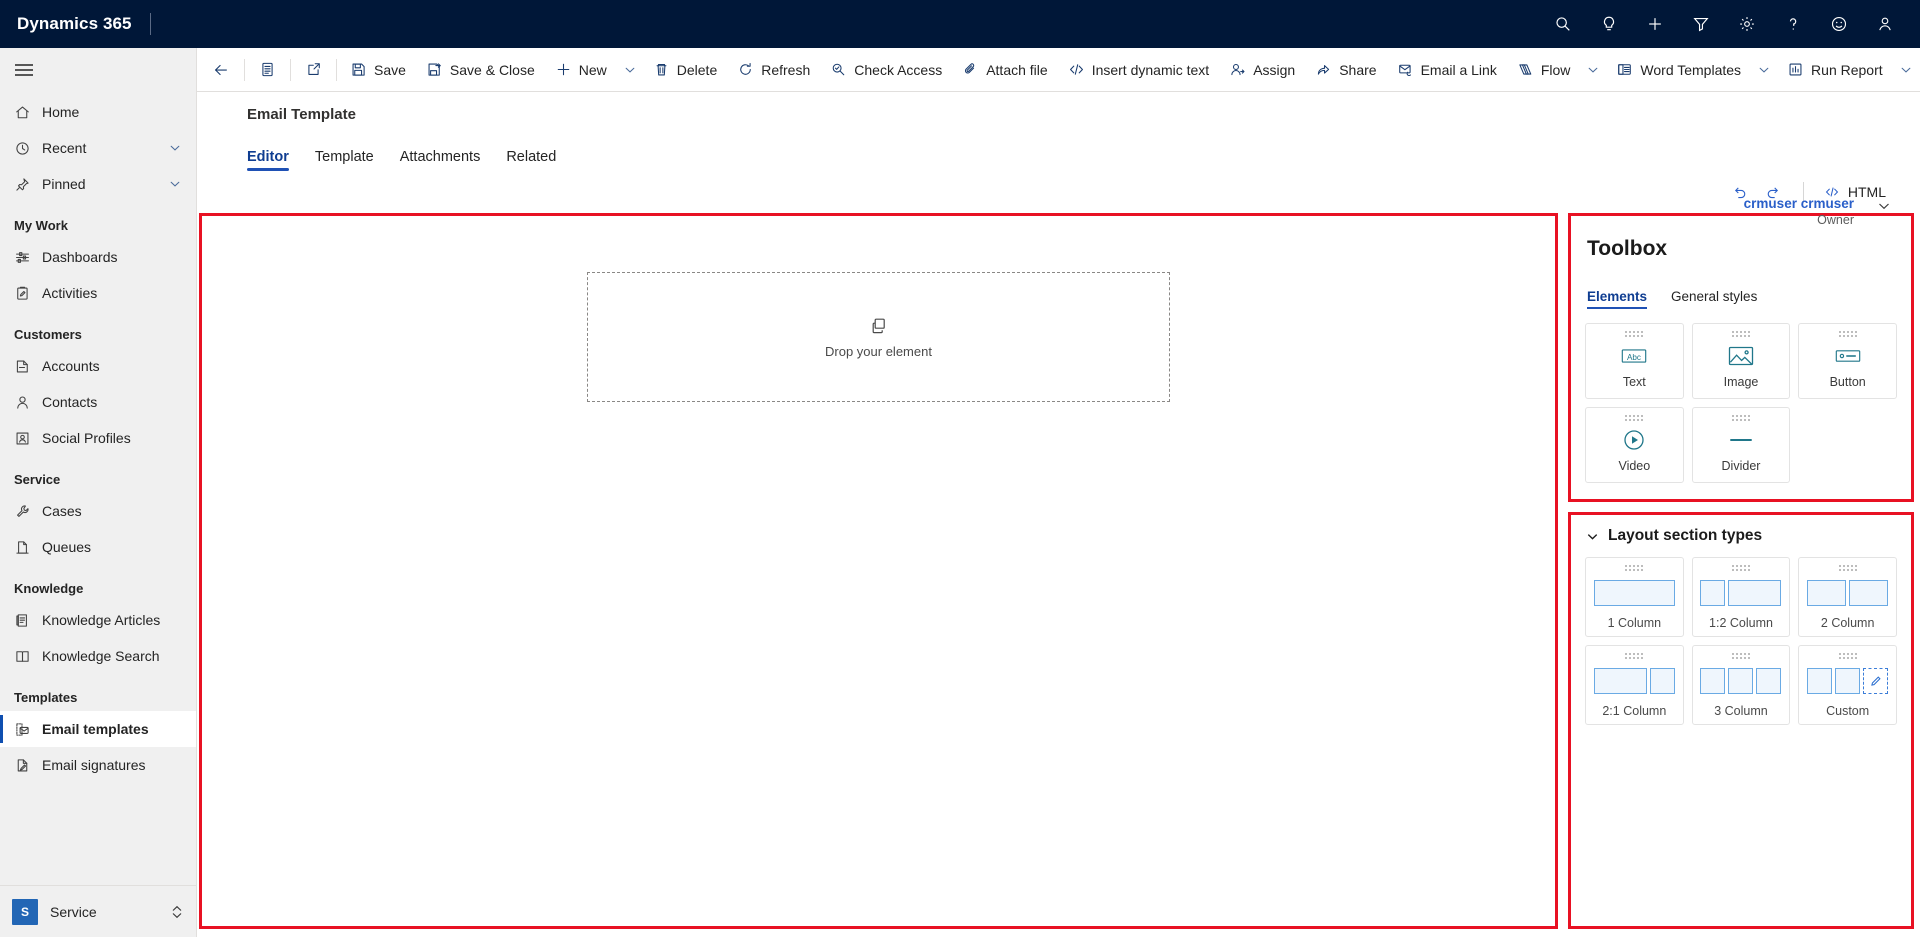  What do you see at coordinates (581, 70) in the screenshot?
I see `new-button: New` at bounding box center [581, 70].